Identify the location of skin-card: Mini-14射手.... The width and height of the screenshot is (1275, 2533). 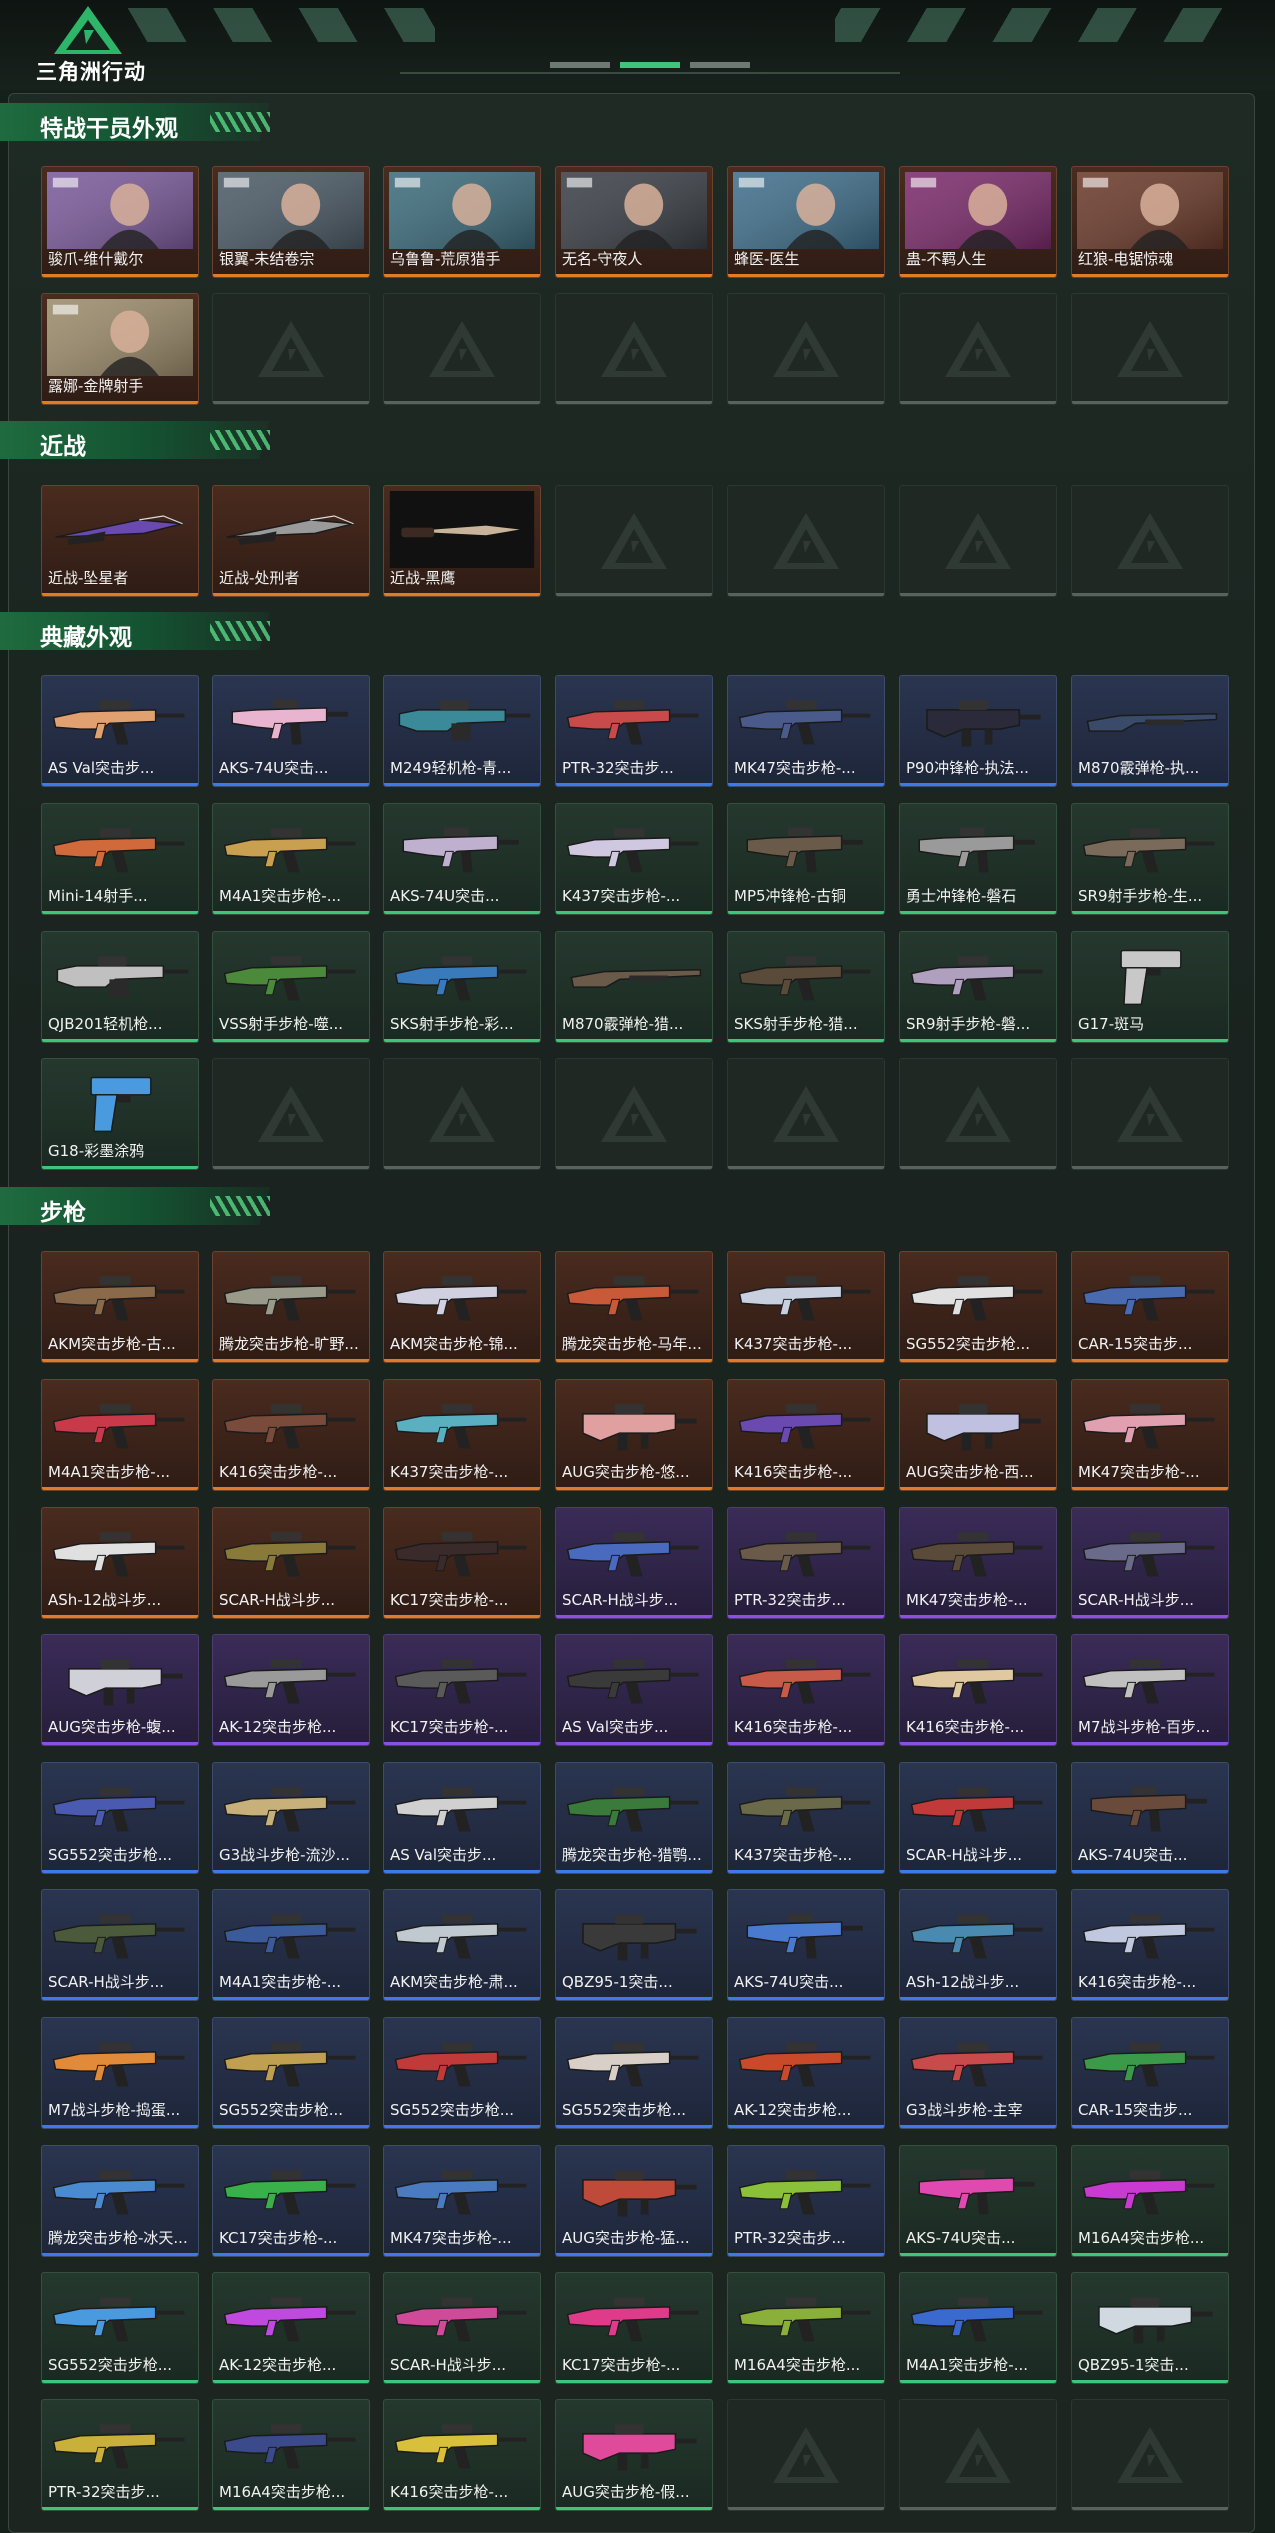
(120, 859).